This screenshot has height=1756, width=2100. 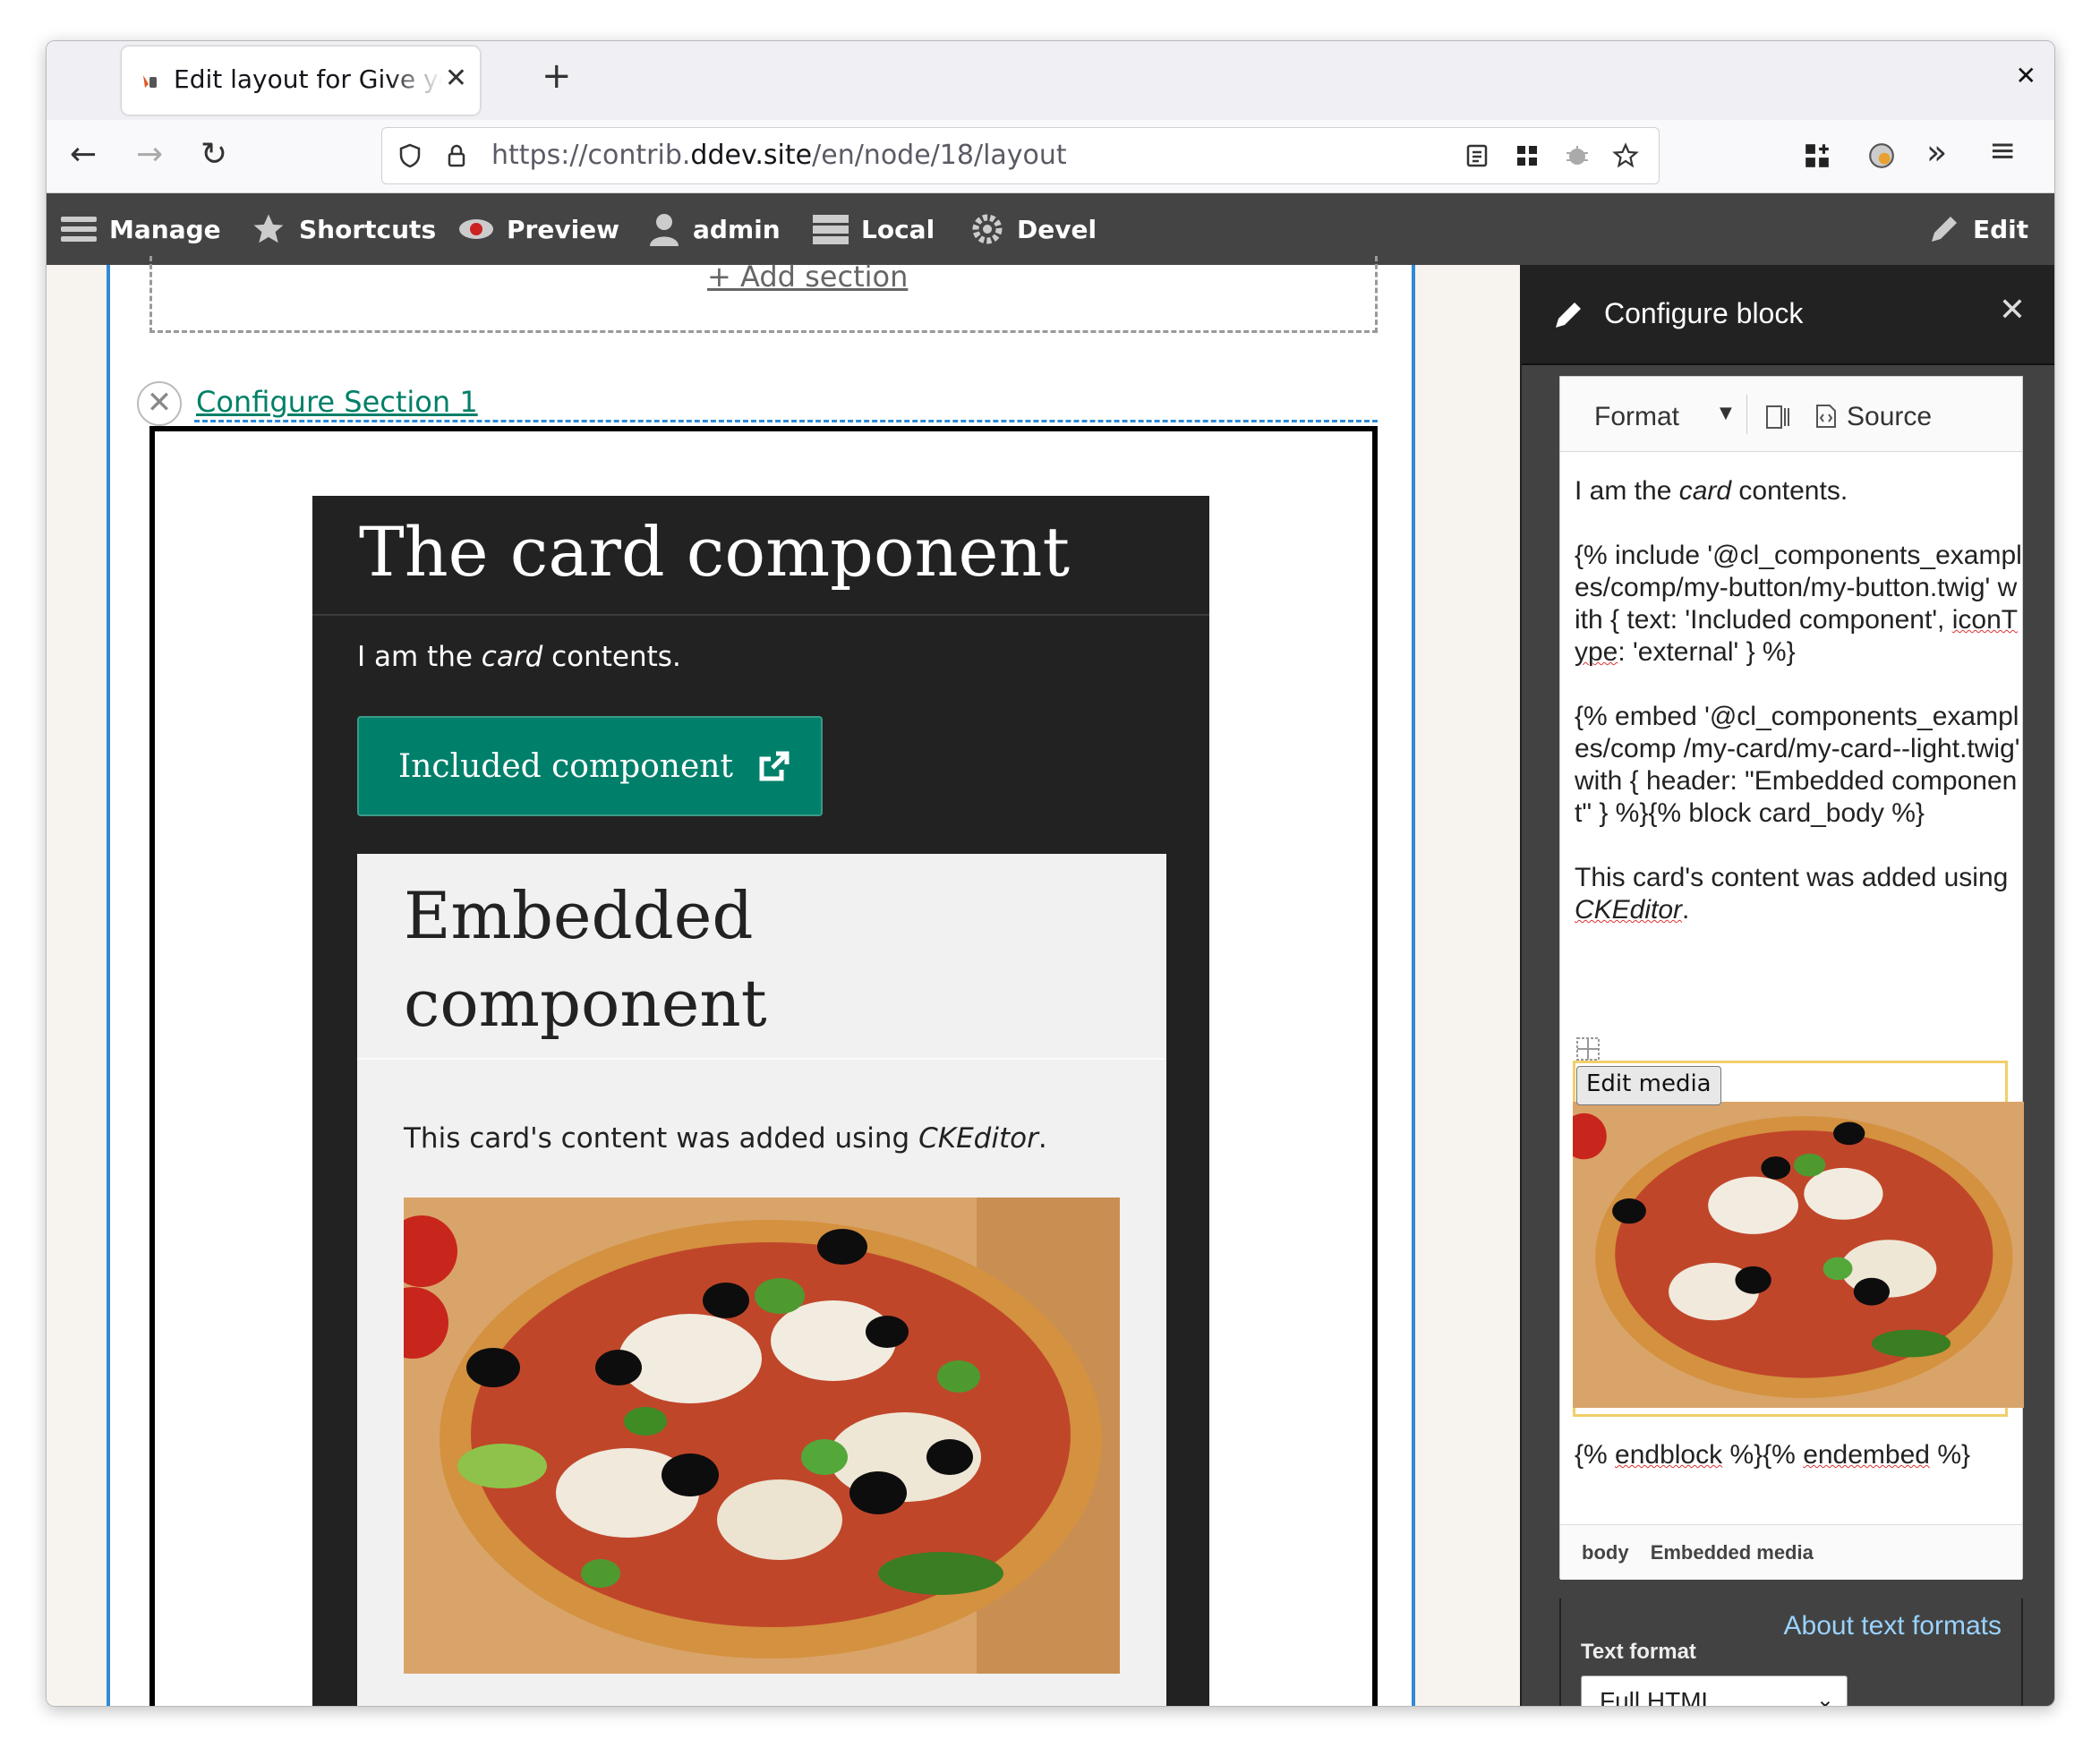 I want to click on toolbar-user: admin, so click(x=714, y=229).